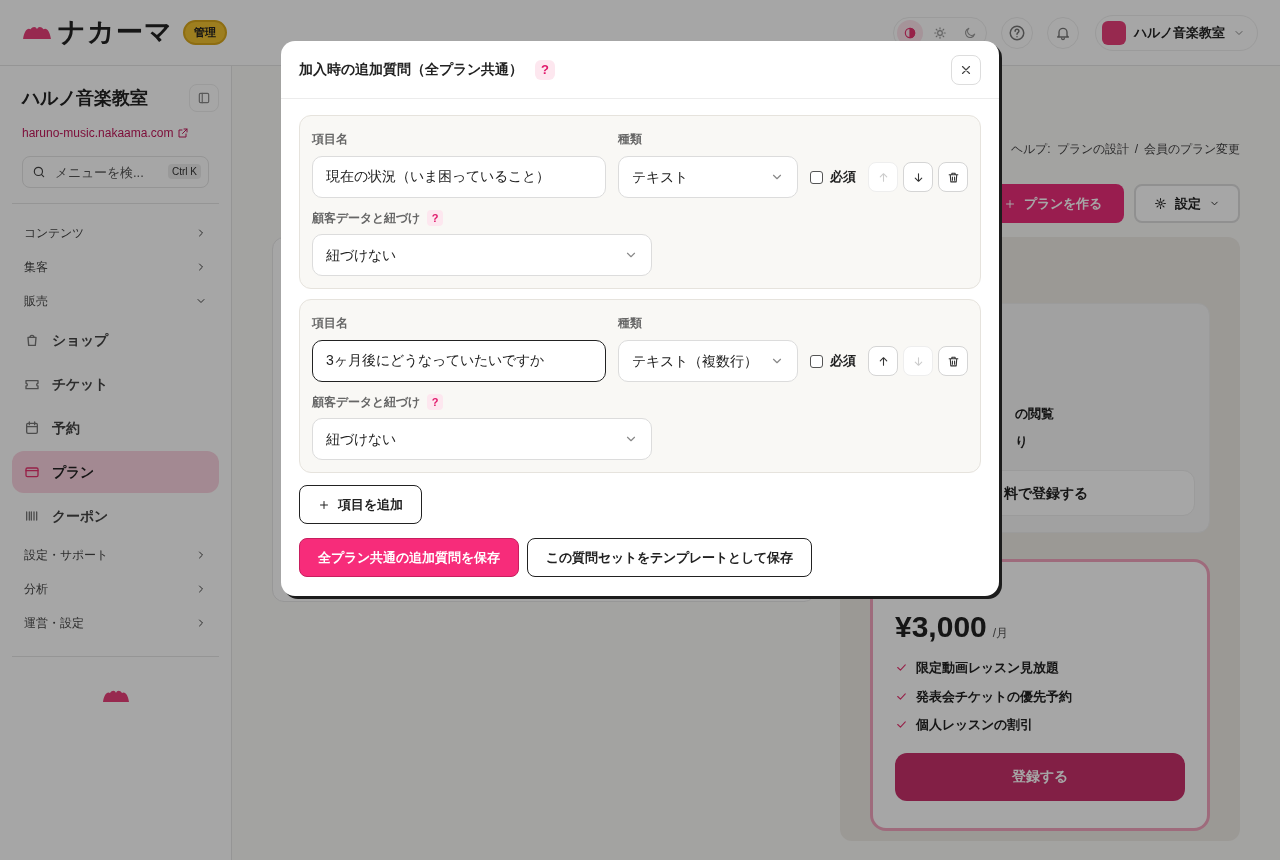 The width and height of the screenshot is (1280, 860). Describe the element at coordinates (1040, 776) in the screenshot. I see `register-button: 登録する` at that location.